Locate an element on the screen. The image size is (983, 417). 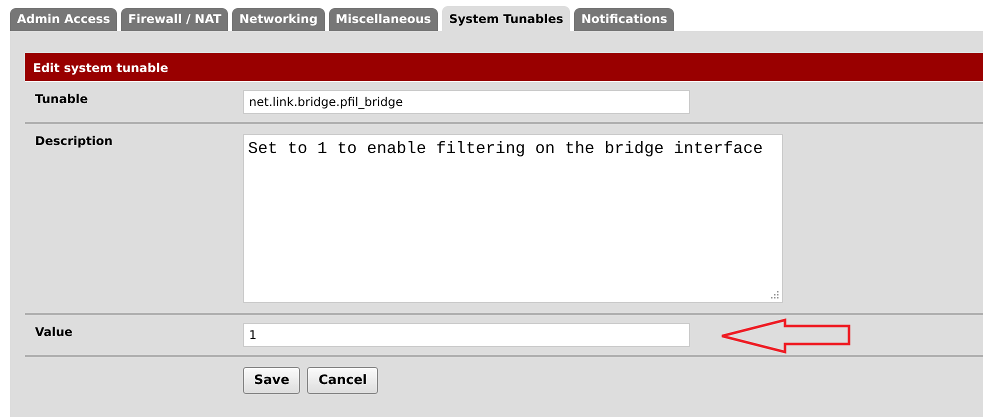
field-label: Value is located at coordinates (54, 332).